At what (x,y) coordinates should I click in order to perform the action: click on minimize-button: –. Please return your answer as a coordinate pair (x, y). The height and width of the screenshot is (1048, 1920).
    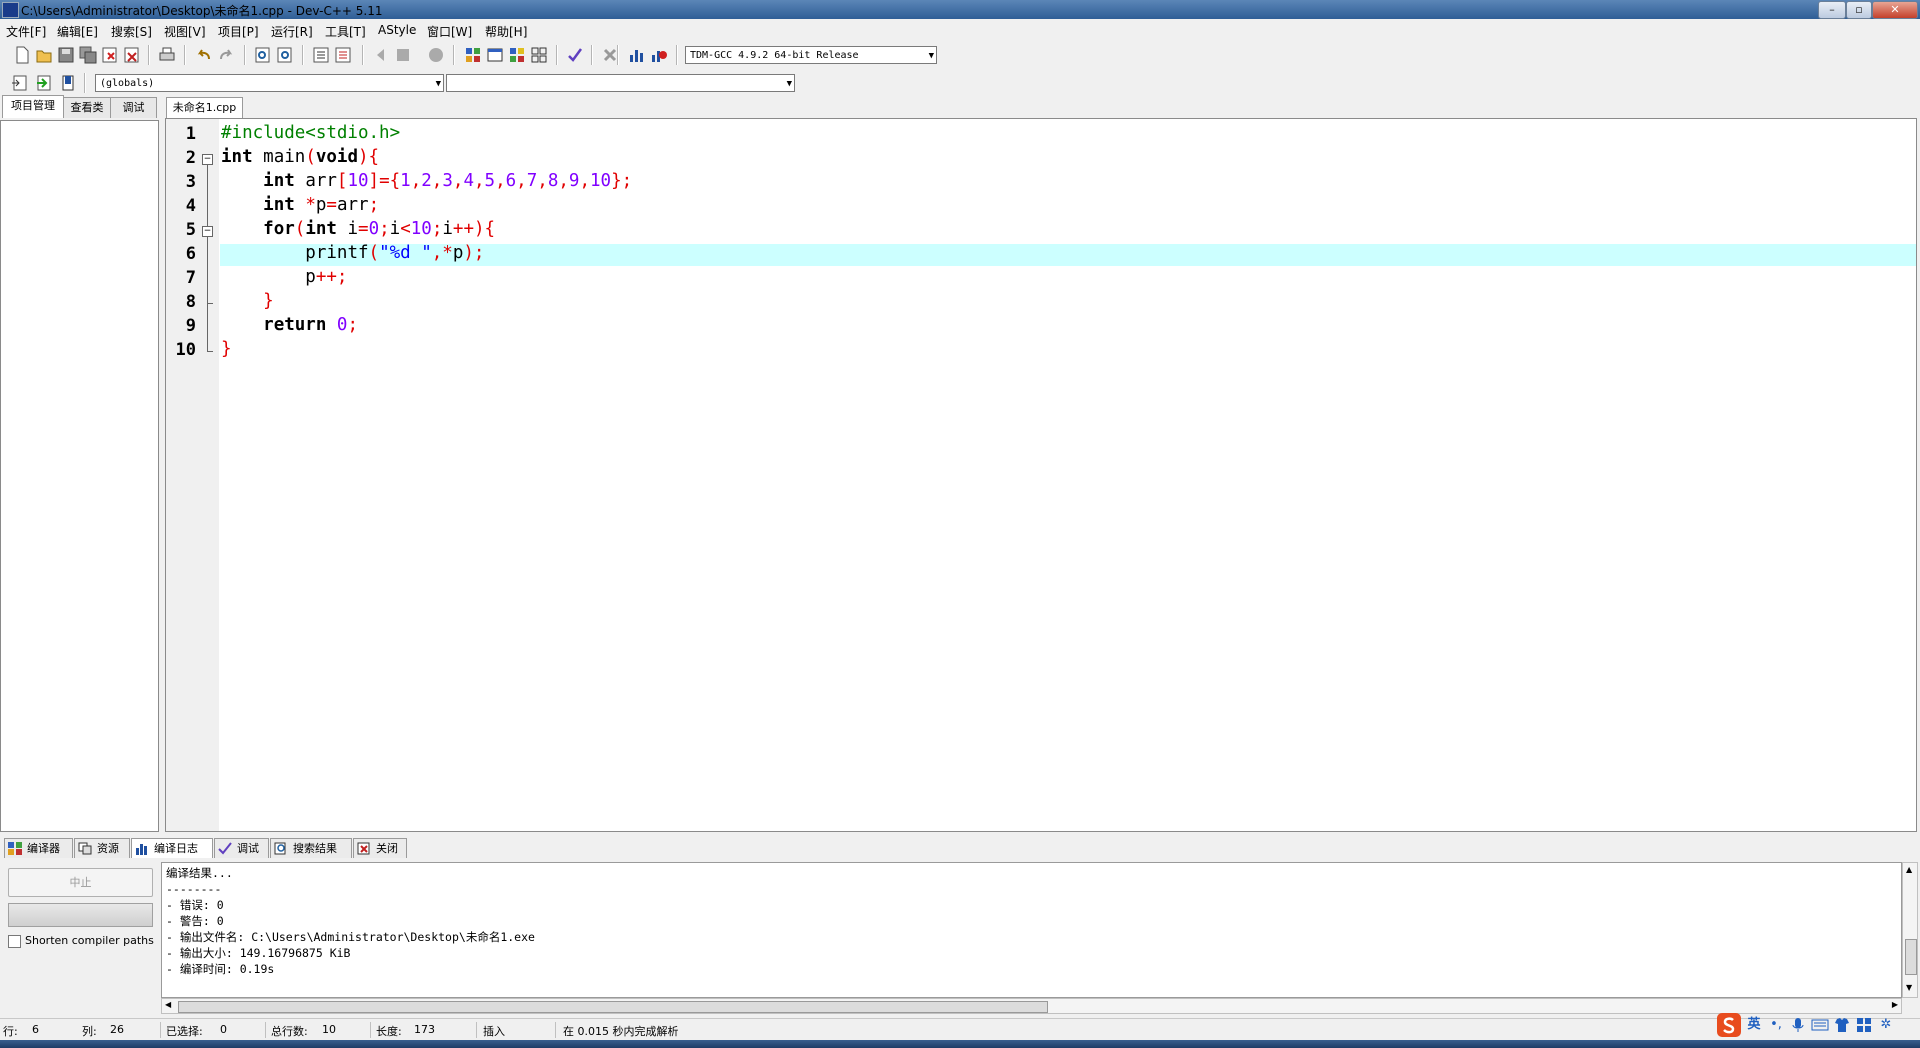
    Looking at the image, I should click on (1832, 10).